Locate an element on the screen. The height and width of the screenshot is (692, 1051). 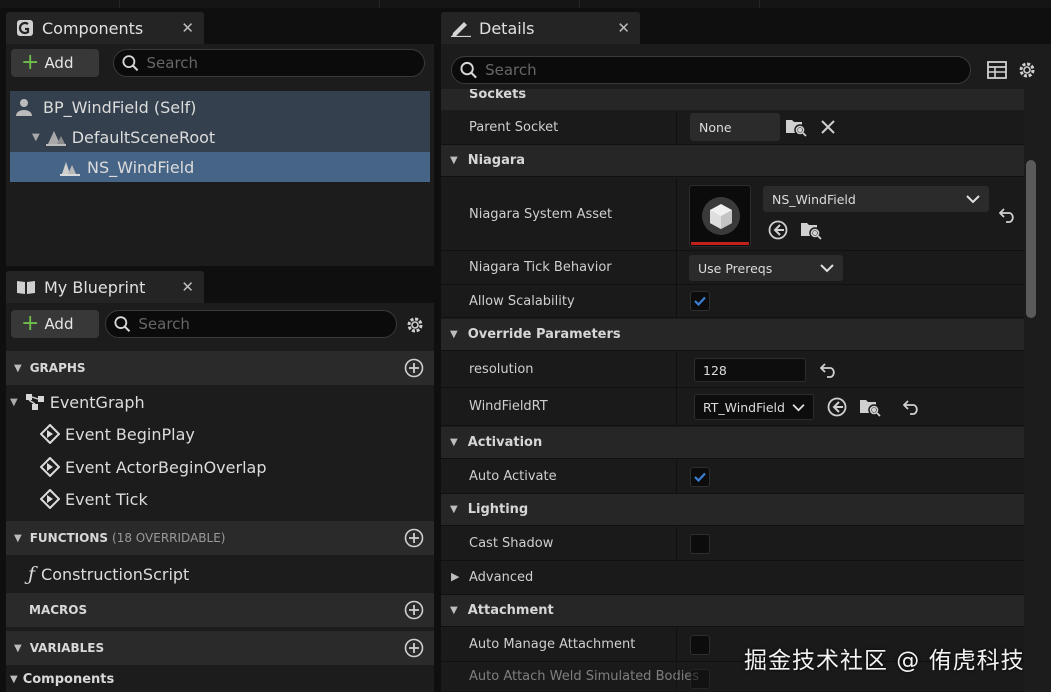
event-item: Event BeginPlay is located at coordinates (117, 434).